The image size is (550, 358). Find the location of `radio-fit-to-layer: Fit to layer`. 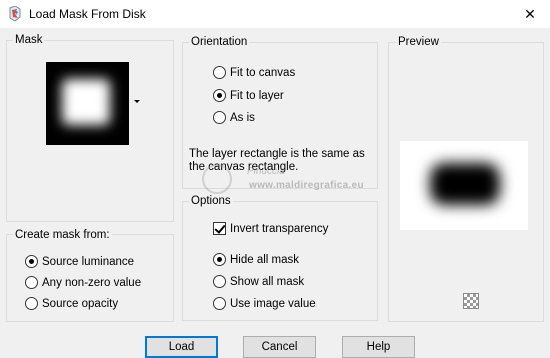

radio-fit-to-layer: Fit to layer is located at coordinates (248, 95).